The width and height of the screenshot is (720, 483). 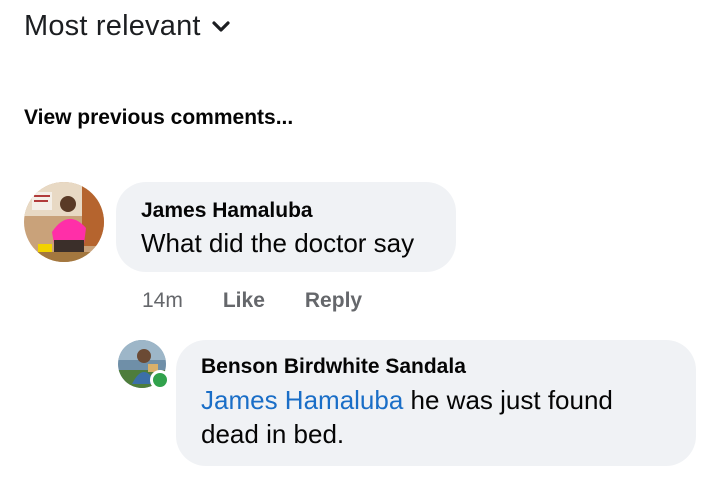 What do you see at coordinates (221, 27) in the screenshot?
I see `chevron-down-icon` at bounding box center [221, 27].